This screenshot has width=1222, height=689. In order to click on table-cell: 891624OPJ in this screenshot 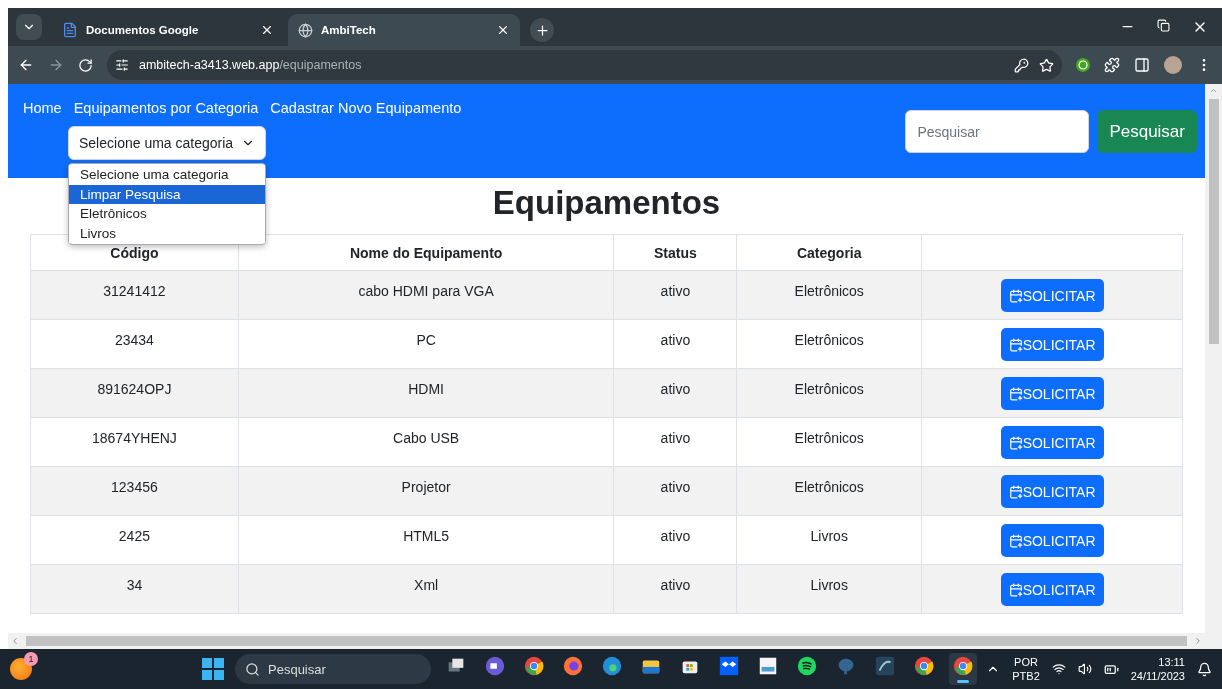, I will do `click(134, 393)`.